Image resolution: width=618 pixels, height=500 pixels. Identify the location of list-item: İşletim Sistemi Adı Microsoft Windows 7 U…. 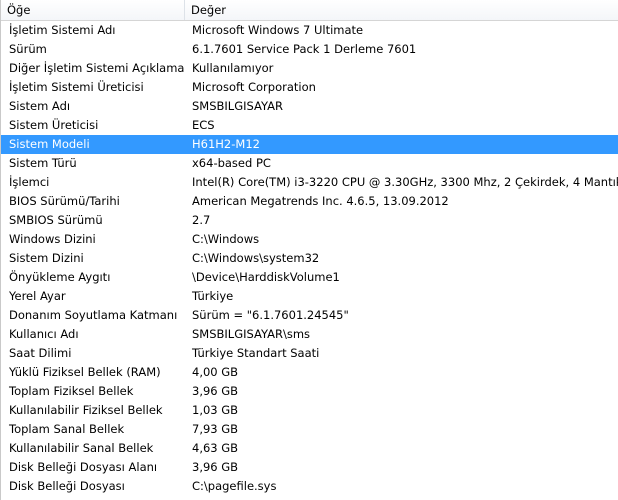
(309, 30).